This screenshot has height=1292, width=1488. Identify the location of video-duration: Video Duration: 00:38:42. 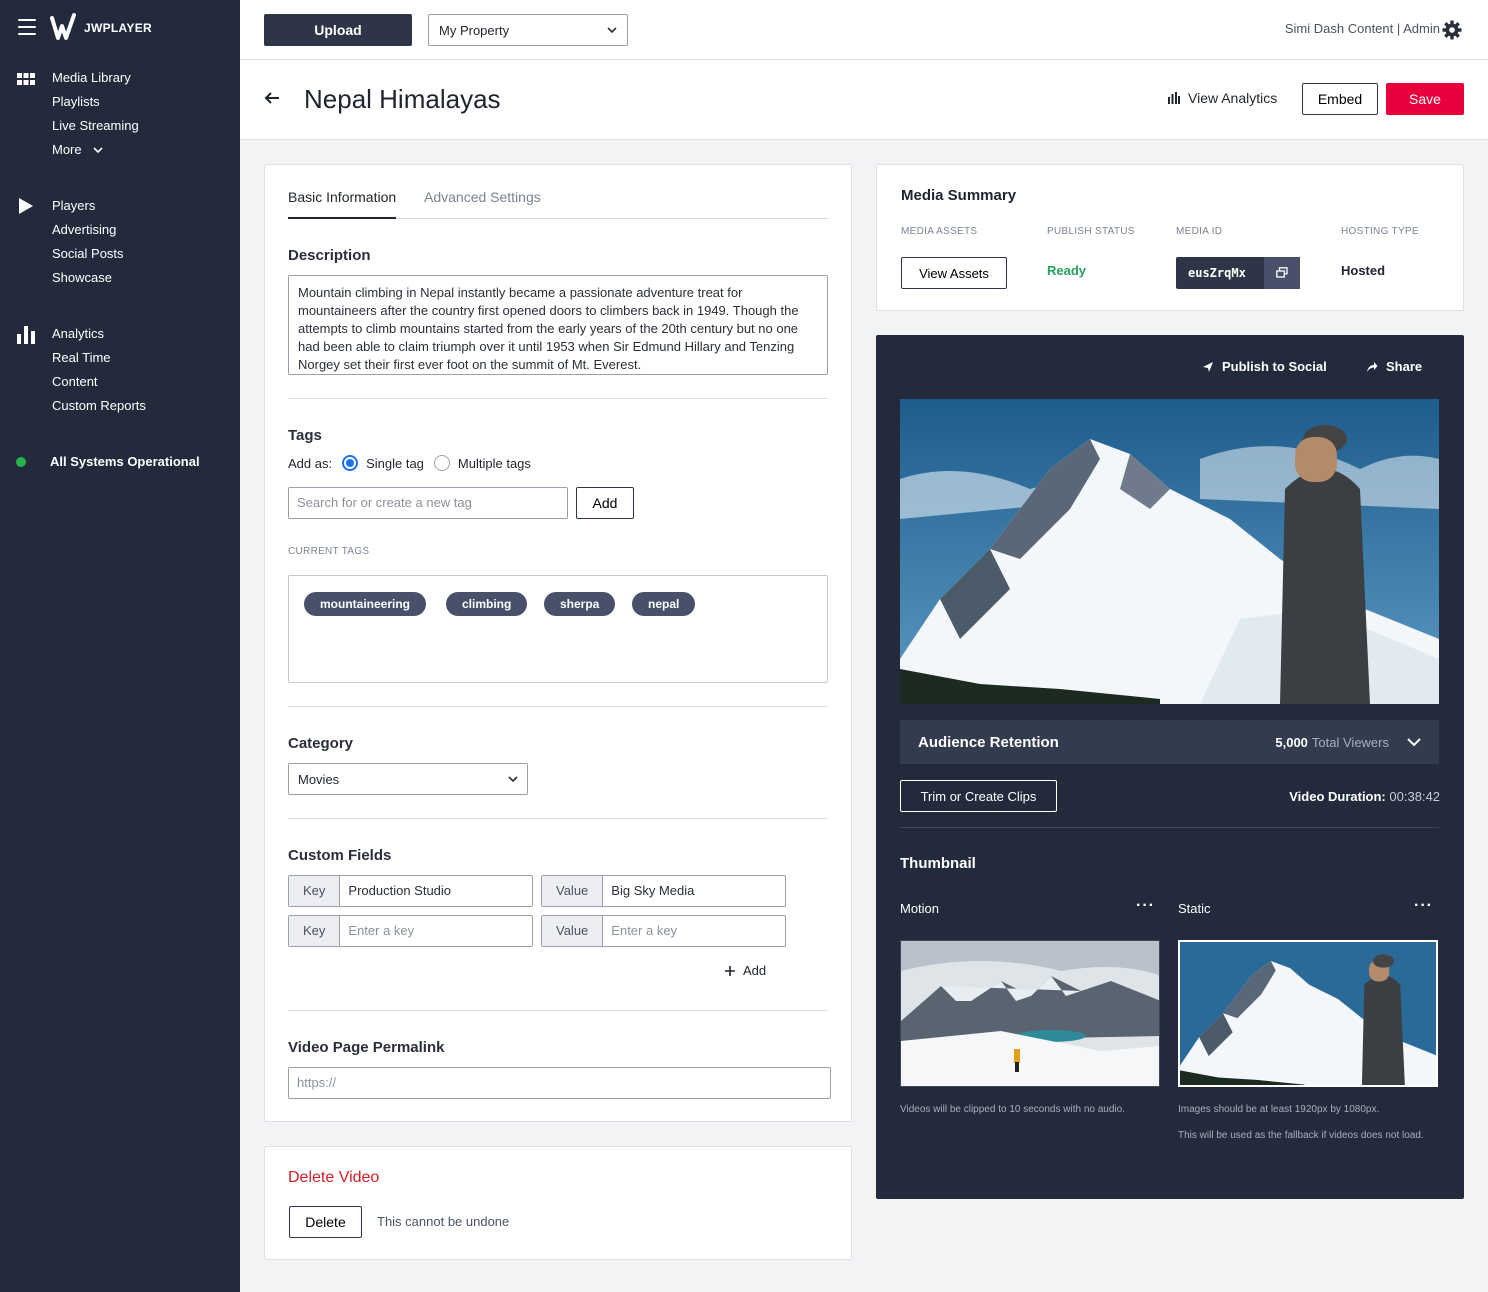
(1364, 796).